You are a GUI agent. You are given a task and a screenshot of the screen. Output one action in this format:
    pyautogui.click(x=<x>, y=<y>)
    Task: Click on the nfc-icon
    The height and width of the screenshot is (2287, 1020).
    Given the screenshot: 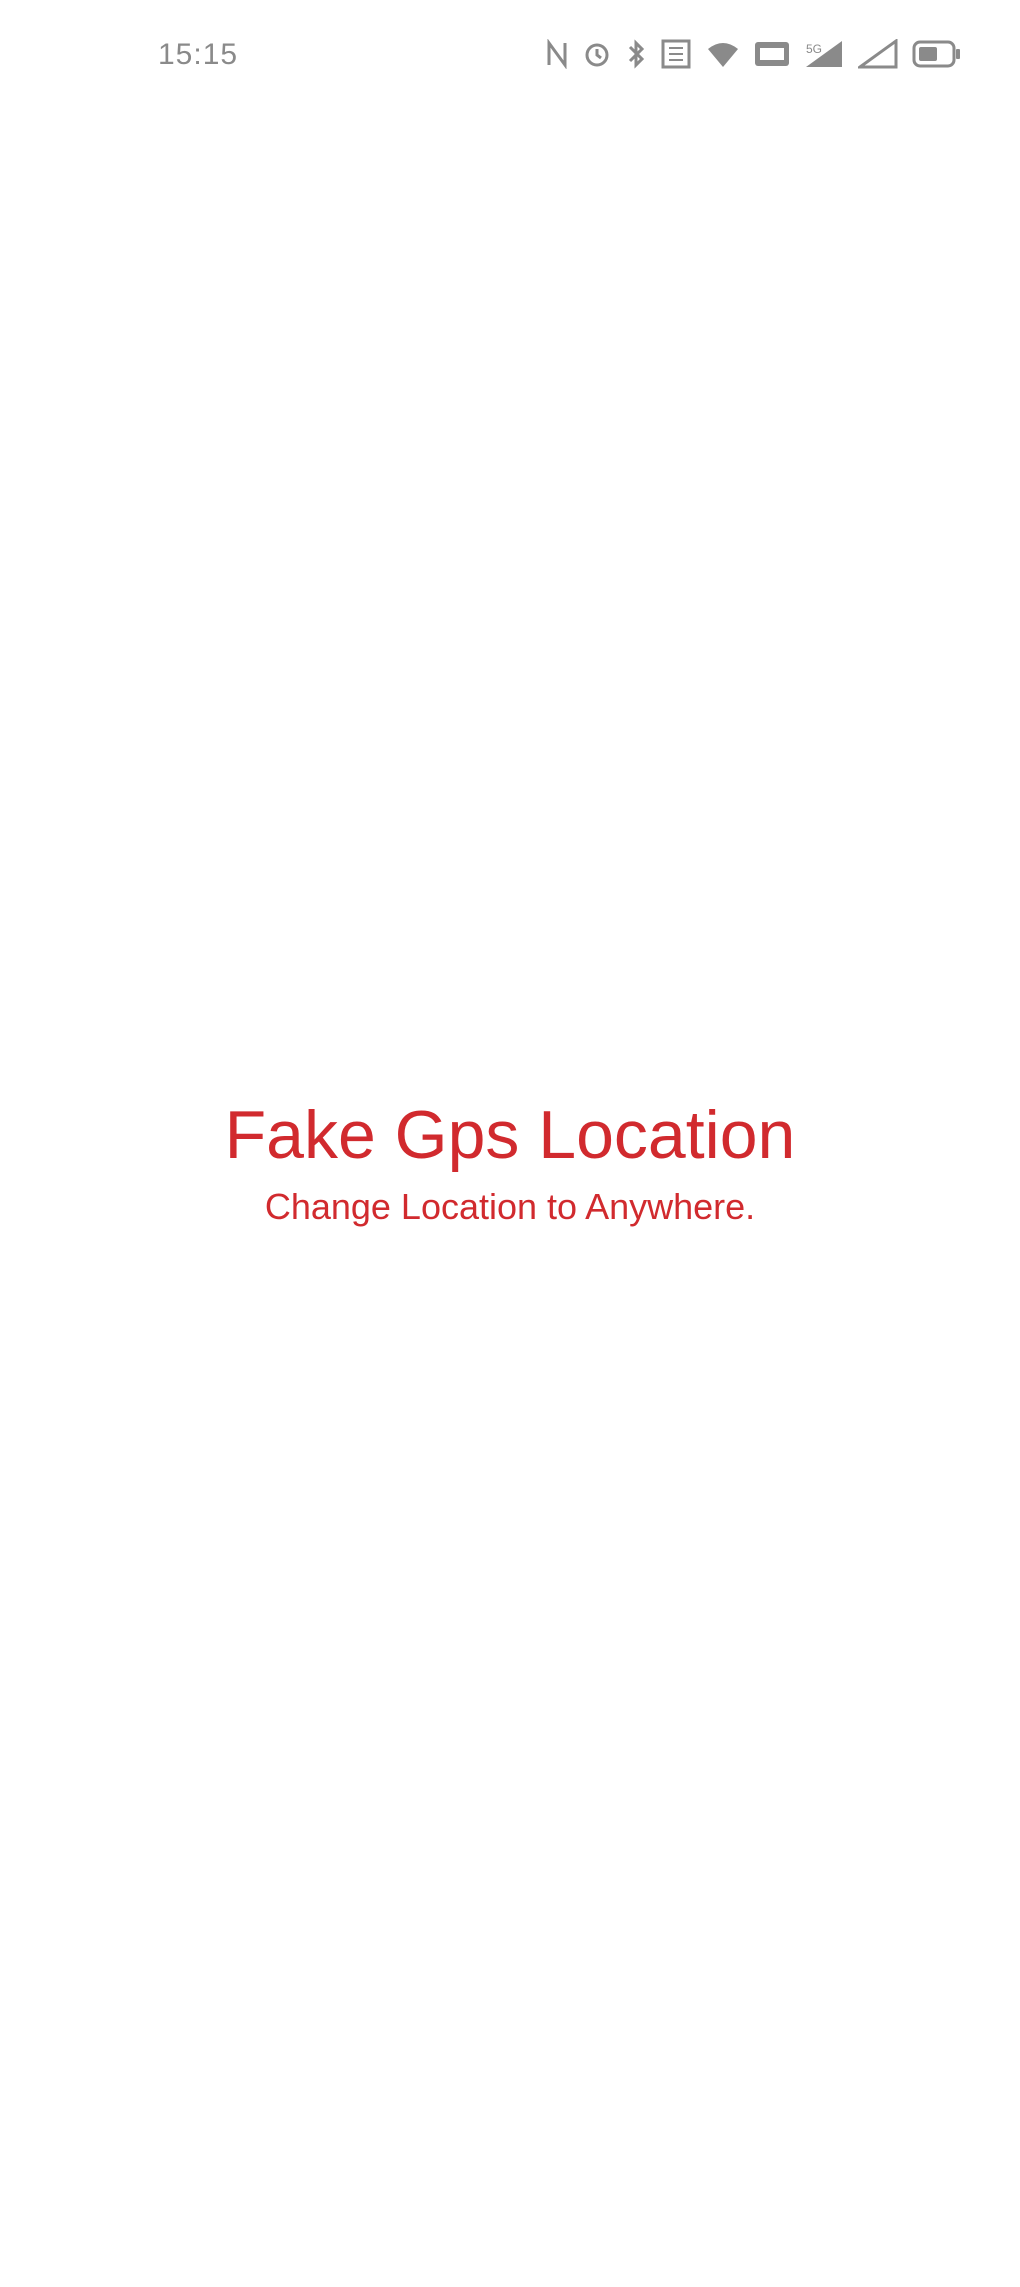 What is the action you would take?
    pyautogui.click(x=557, y=54)
    